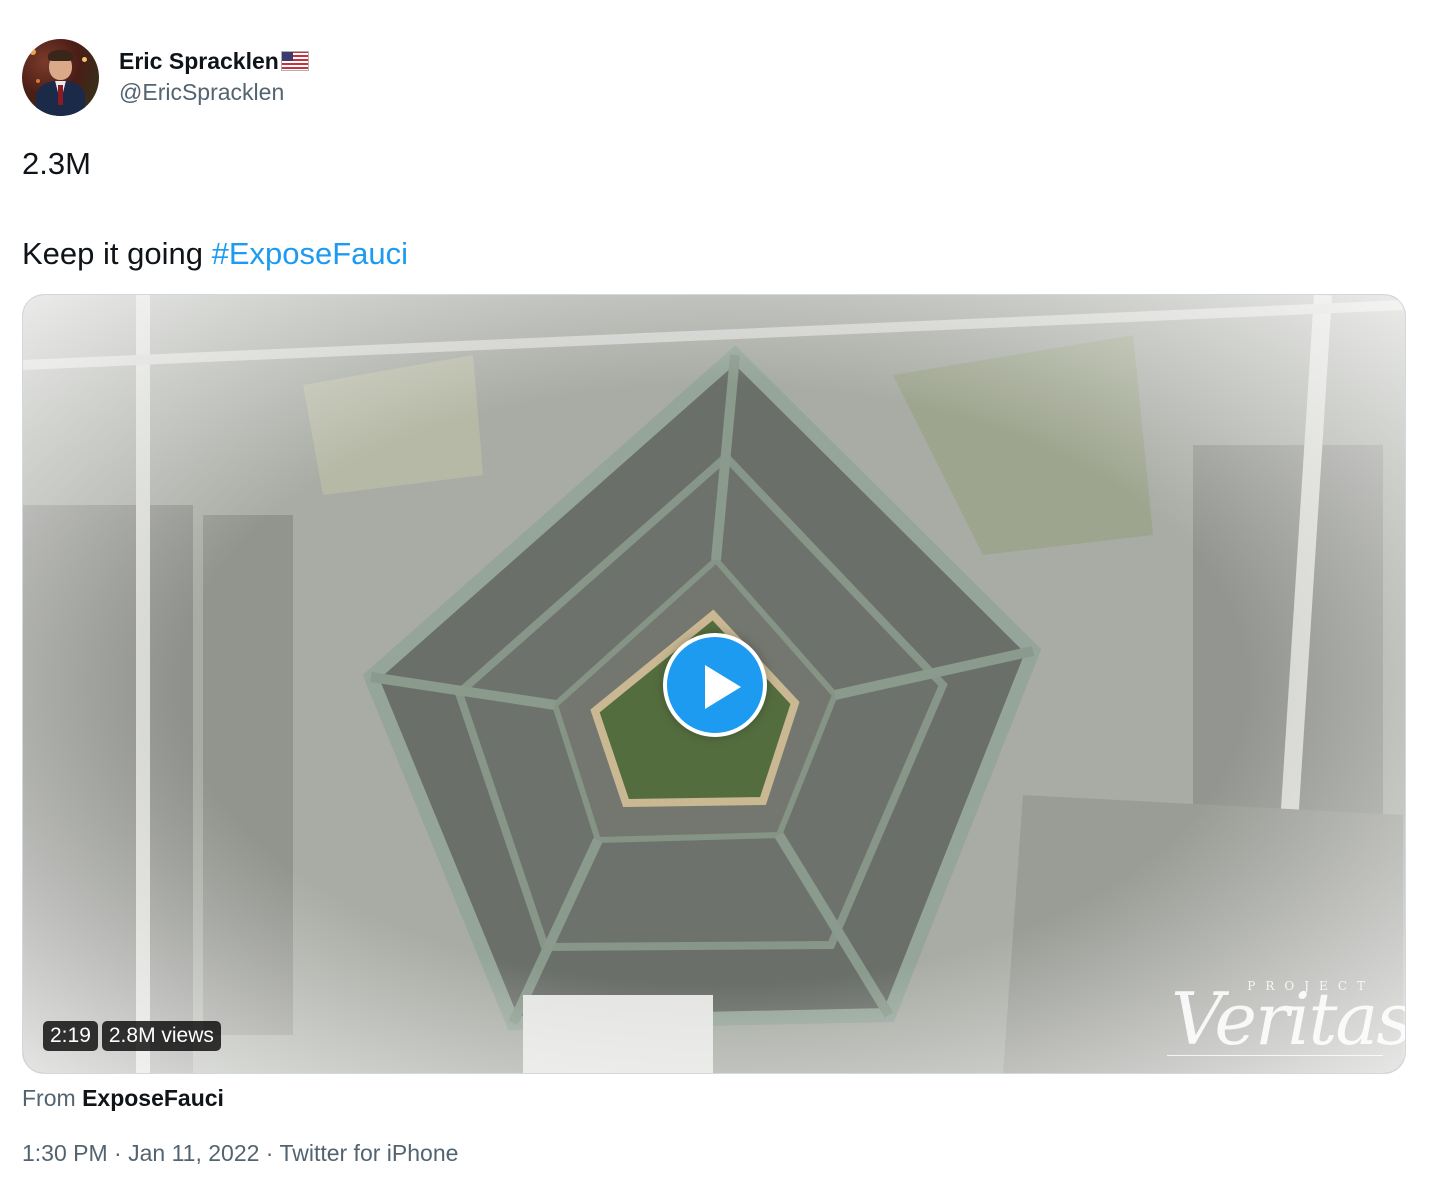 This screenshot has width=1434, height=1182. What do you see at coordinates (52, 1098) in the screenshot?
I see `source-prefix: From` at bounding box center [52, 1098].